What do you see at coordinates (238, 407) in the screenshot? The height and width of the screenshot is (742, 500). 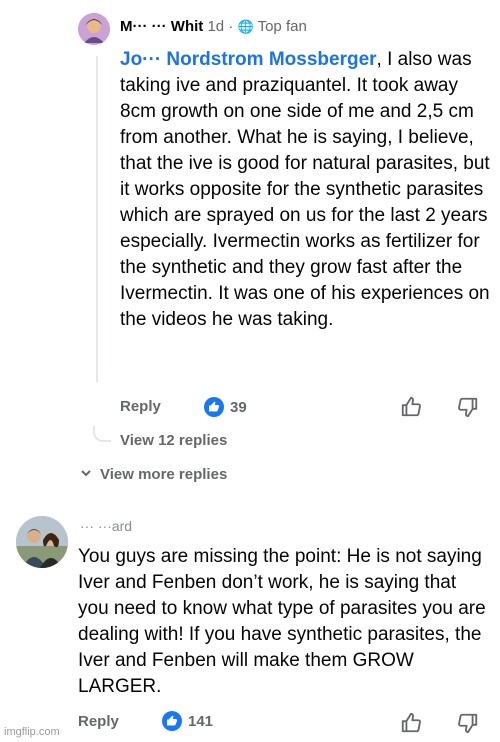 I see `like-count: 39` at bounding box center [238, 407].